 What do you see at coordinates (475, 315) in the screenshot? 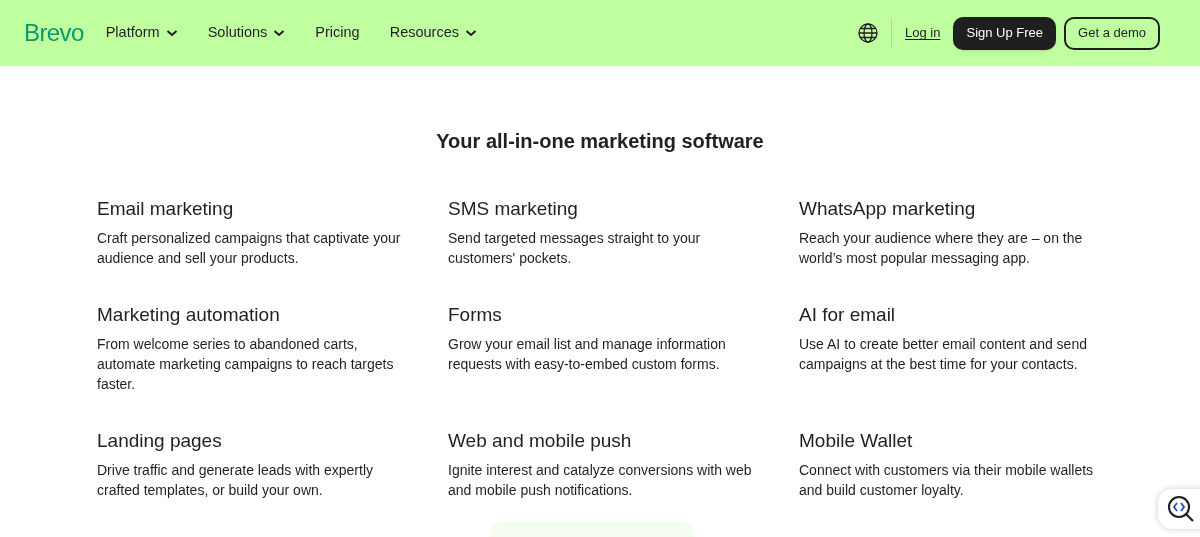
I see `feature-title: Forms` at bounding box center [475, 315].